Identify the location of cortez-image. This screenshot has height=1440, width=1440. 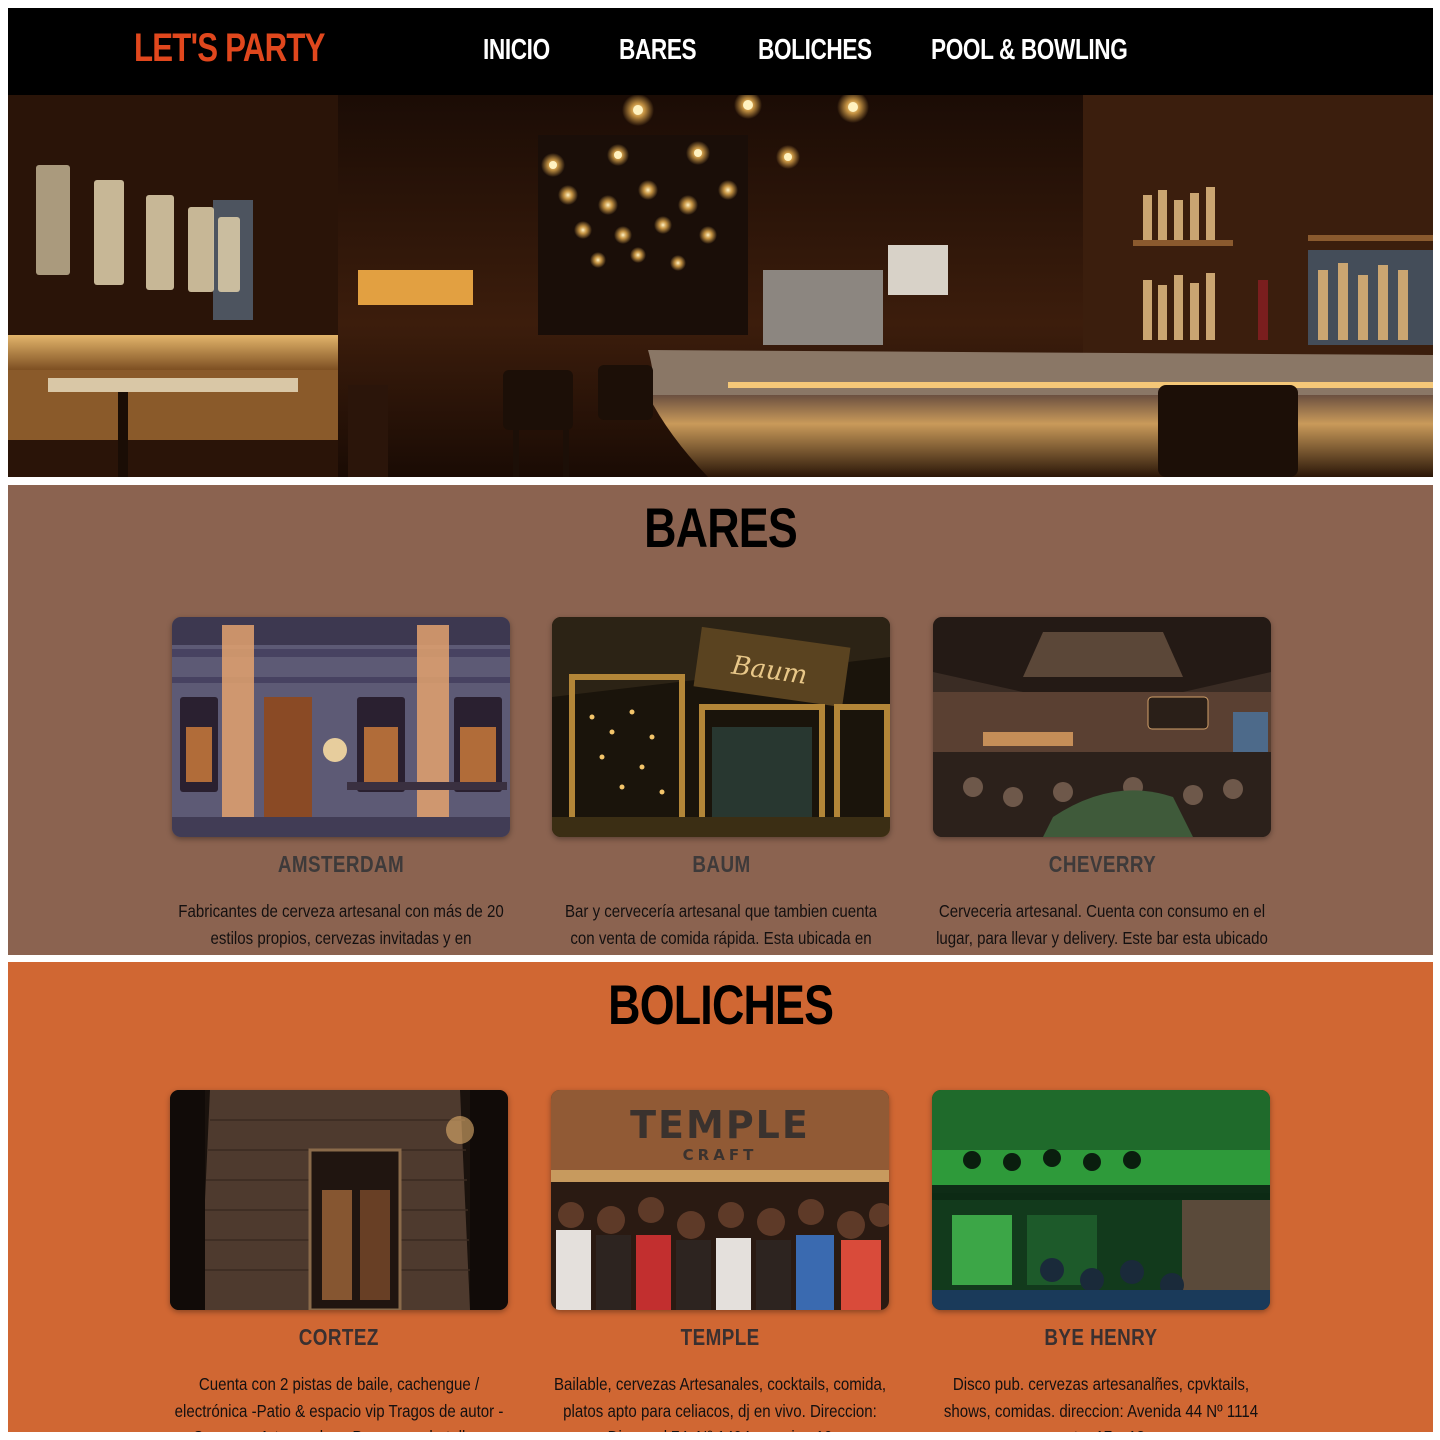
(339, 1200).